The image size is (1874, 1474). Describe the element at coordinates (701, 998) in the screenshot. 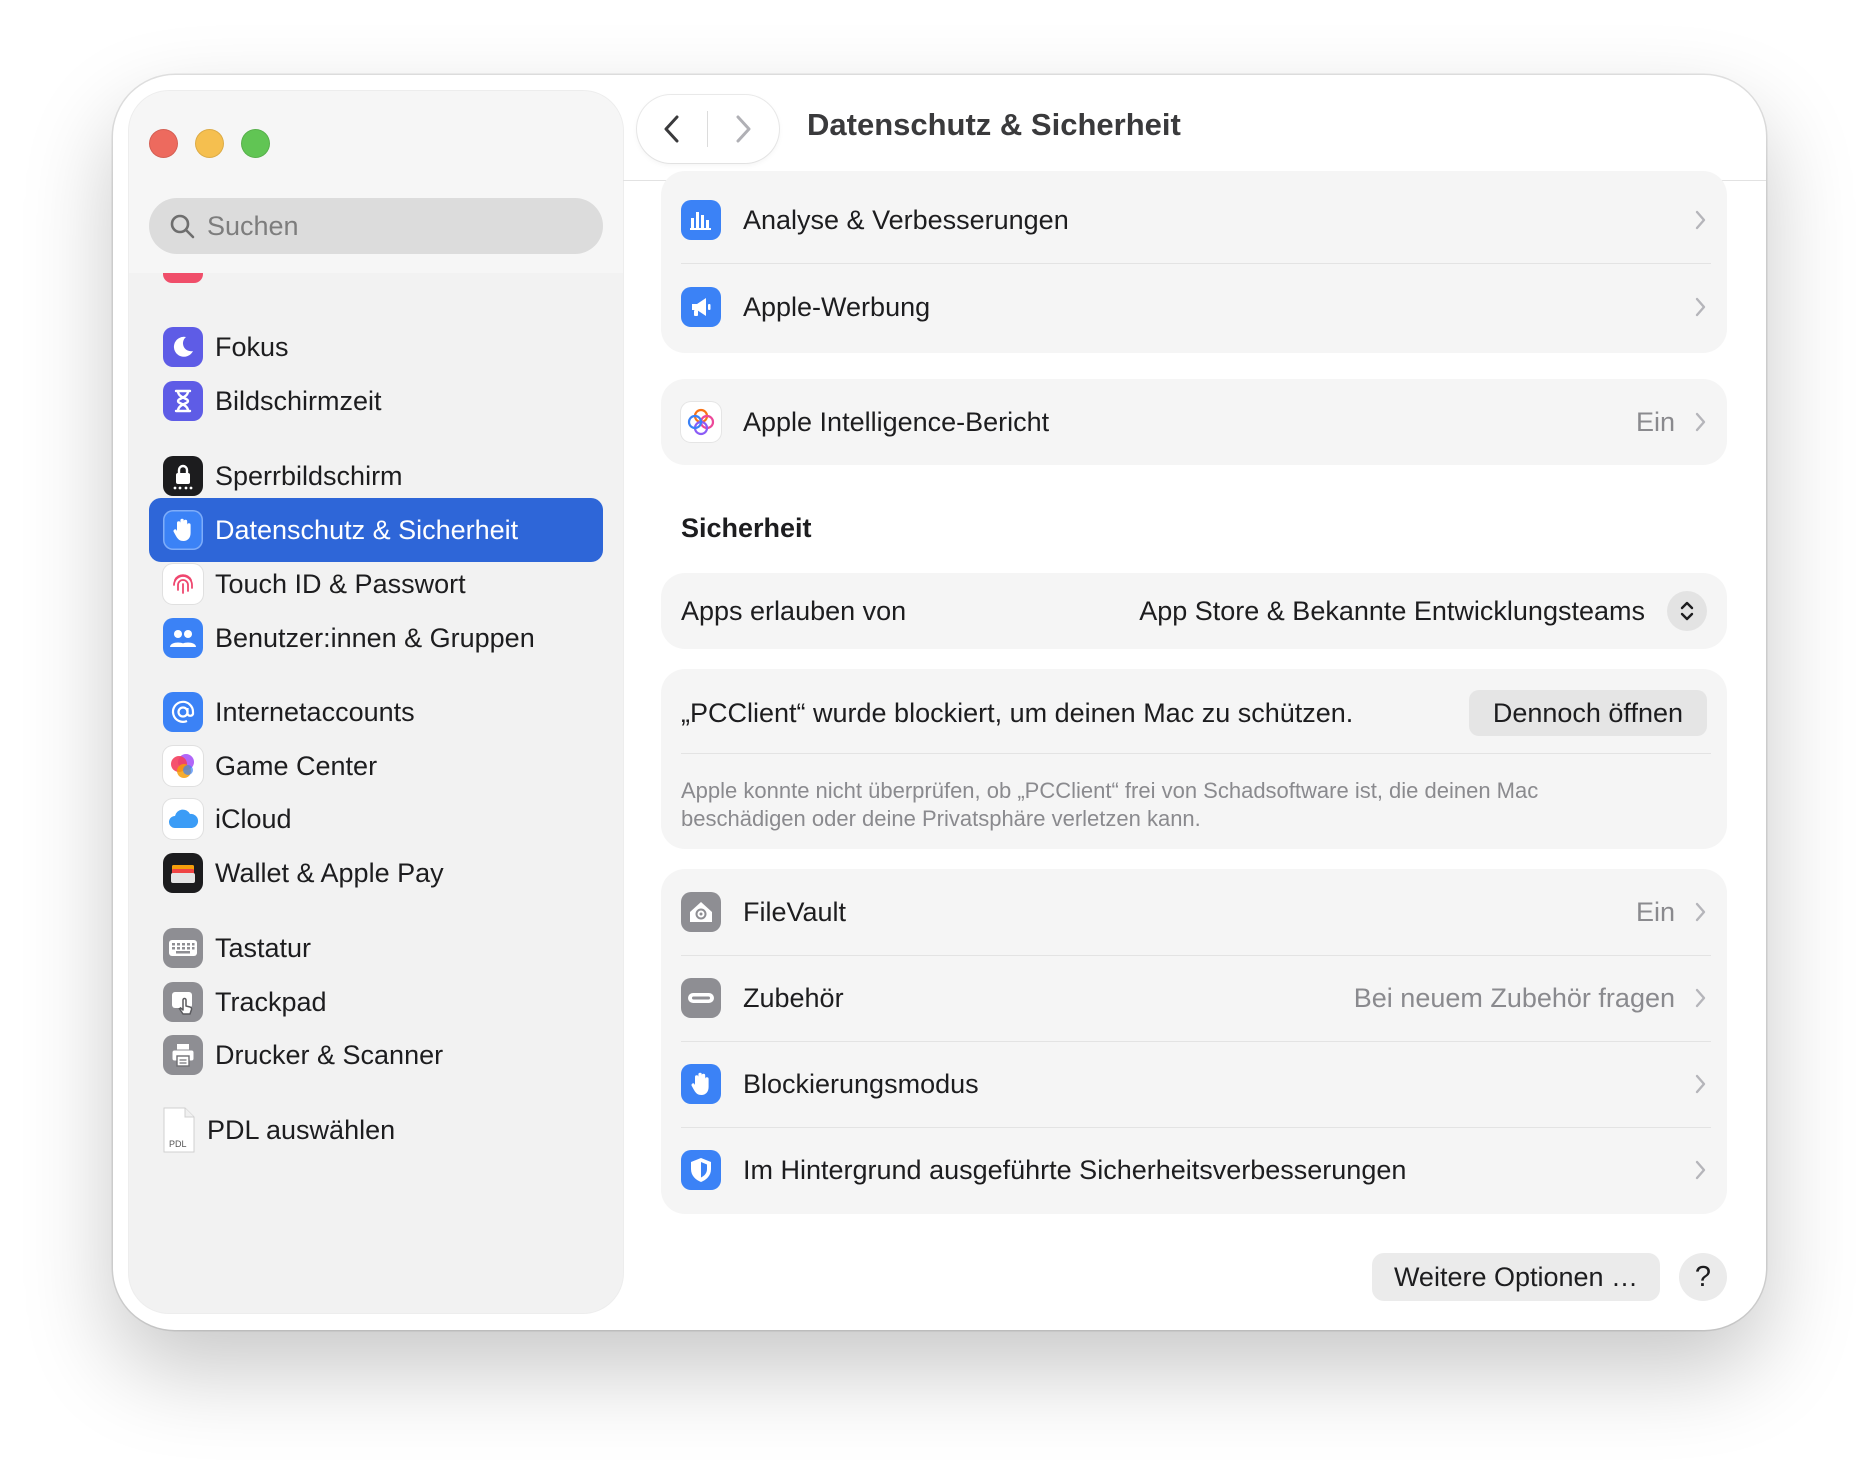

I see `usb-connector-icon` at that location.